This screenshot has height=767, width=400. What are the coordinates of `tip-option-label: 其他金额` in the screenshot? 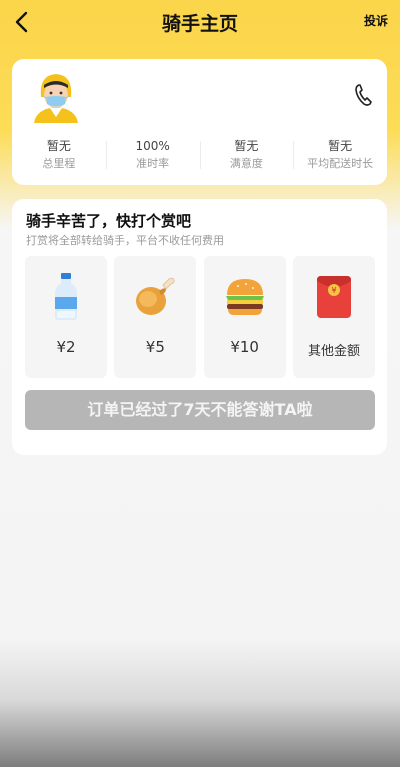 It's located at (333, 351).